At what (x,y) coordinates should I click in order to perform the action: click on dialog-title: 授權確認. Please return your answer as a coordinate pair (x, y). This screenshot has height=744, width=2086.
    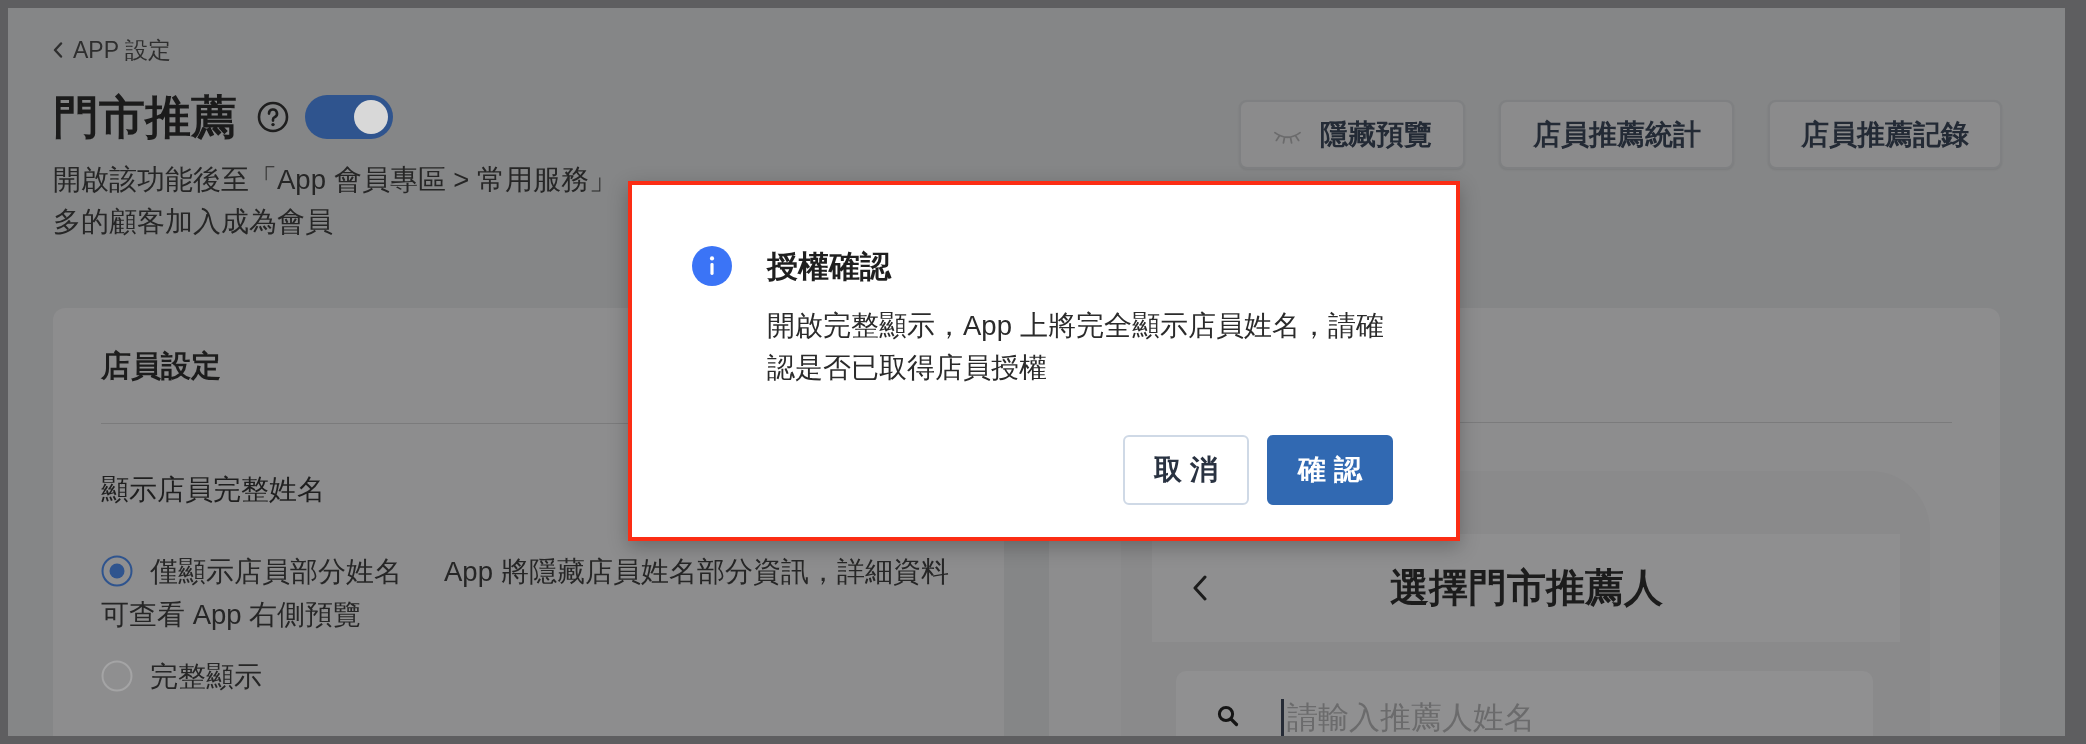
    Looking at the image, I should click on (829, 267).